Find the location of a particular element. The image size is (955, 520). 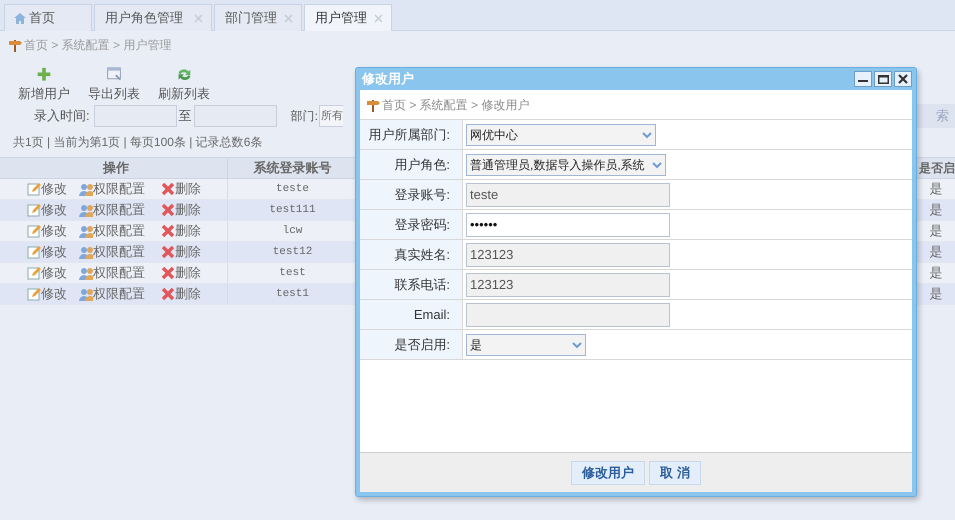

tab: 部门管理 is located at coordinates (258, 17).